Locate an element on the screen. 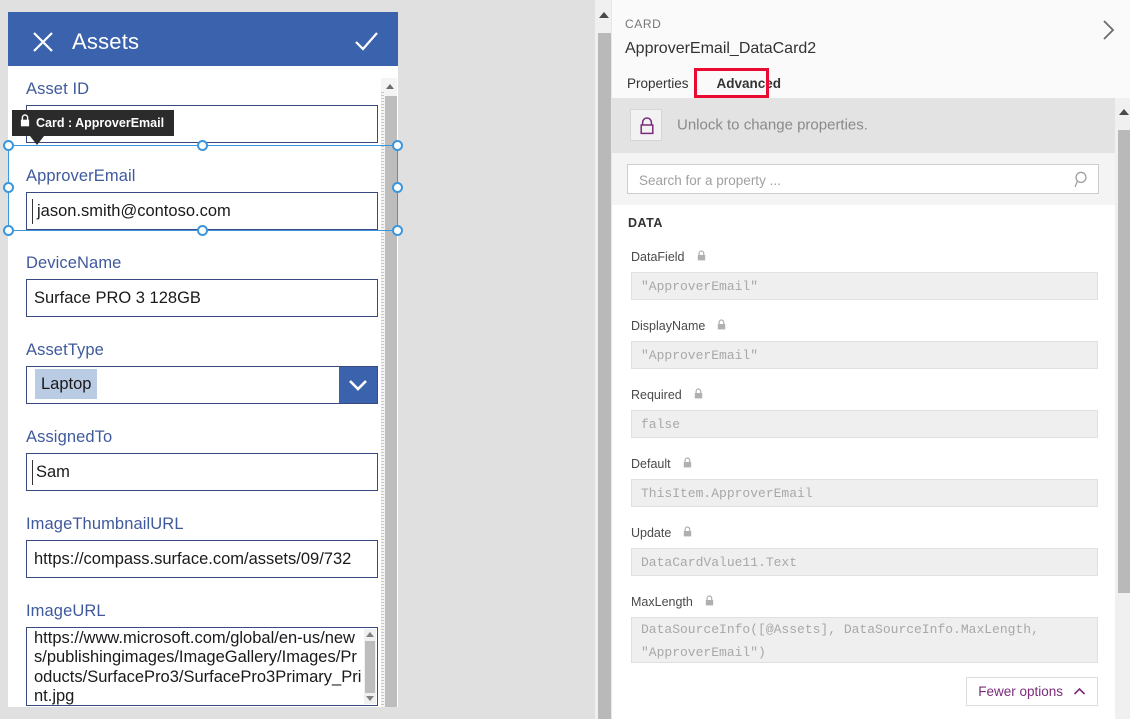 The image size is (1130, 719). property-default: Default ThisItem.ApproverEmail is located at coordinates (864, 481).